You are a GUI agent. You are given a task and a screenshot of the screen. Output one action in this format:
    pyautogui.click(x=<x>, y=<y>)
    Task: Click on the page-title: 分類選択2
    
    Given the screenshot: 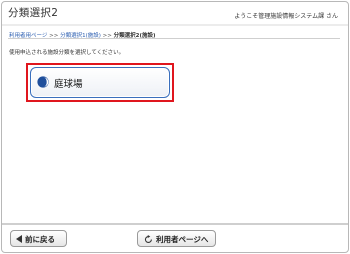 What is the action you would take?
    pyautogui.click(x=33, y=13)
    